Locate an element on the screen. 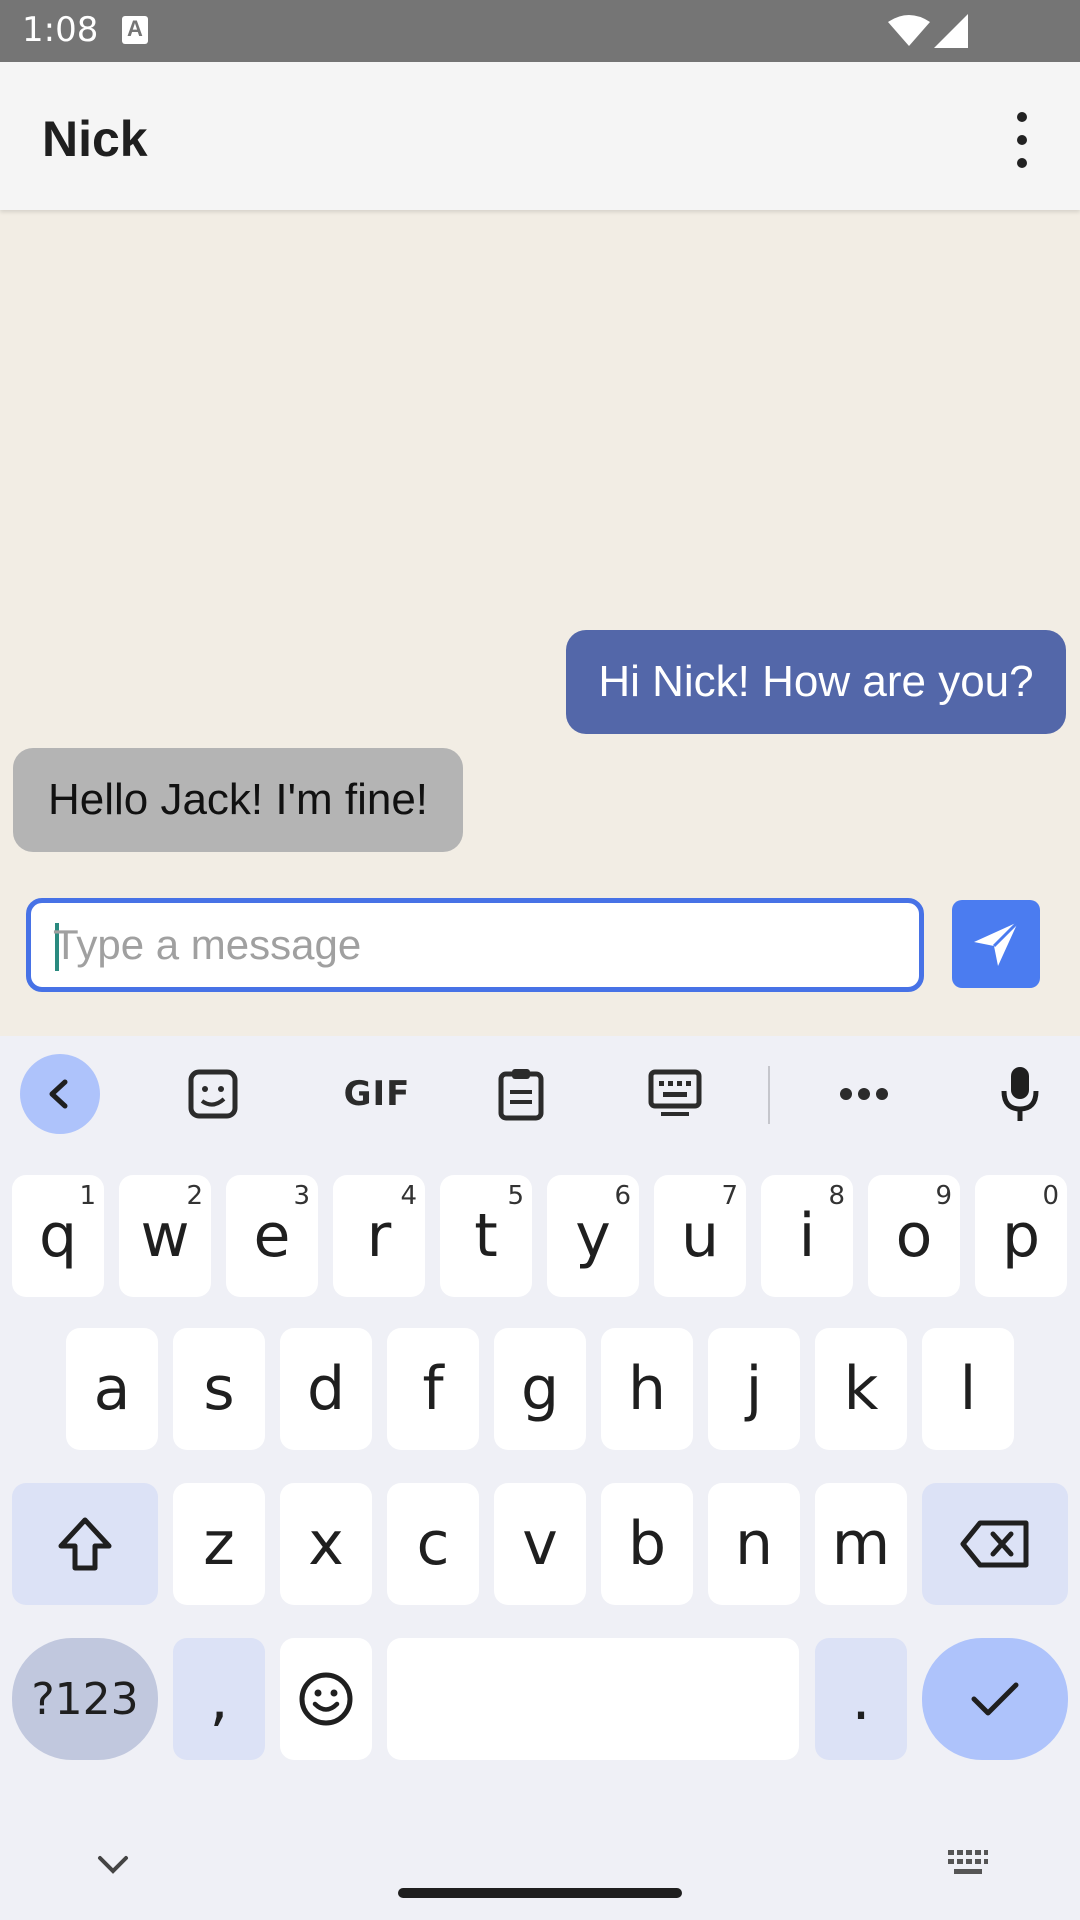 This screenshot has height=1920, width=1080. check-icon is located at coordinates (995, 1699).